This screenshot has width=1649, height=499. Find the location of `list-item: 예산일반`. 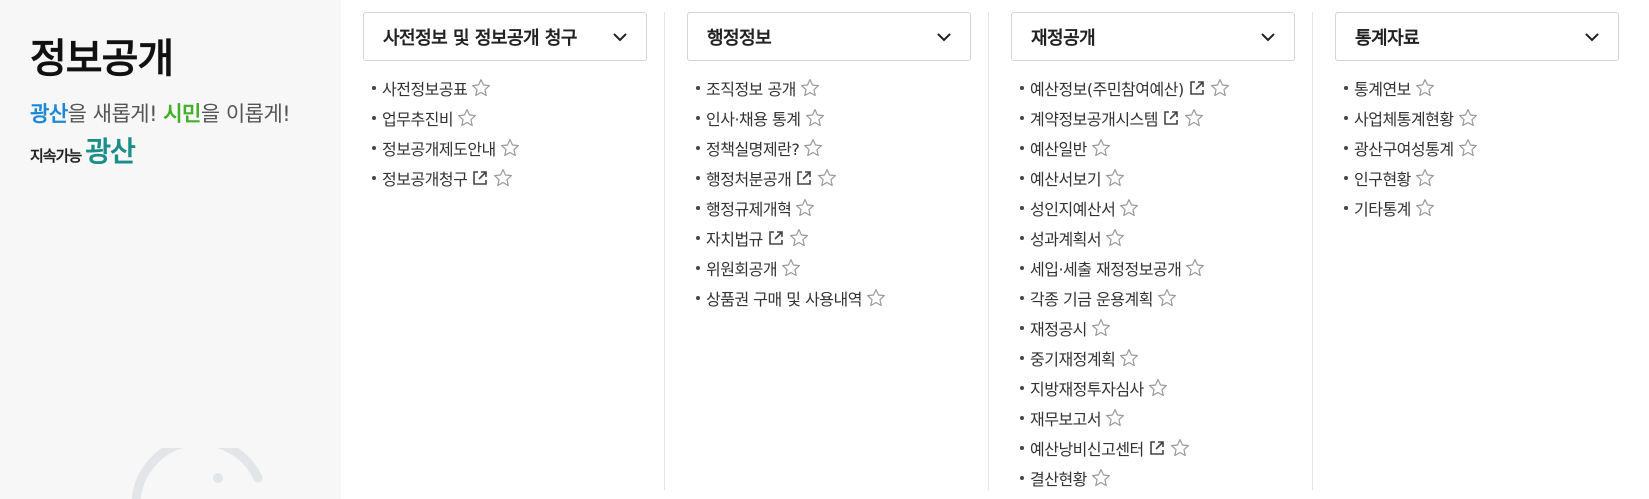

list-item: 예산일반 is located at coordinates (1157, 148).